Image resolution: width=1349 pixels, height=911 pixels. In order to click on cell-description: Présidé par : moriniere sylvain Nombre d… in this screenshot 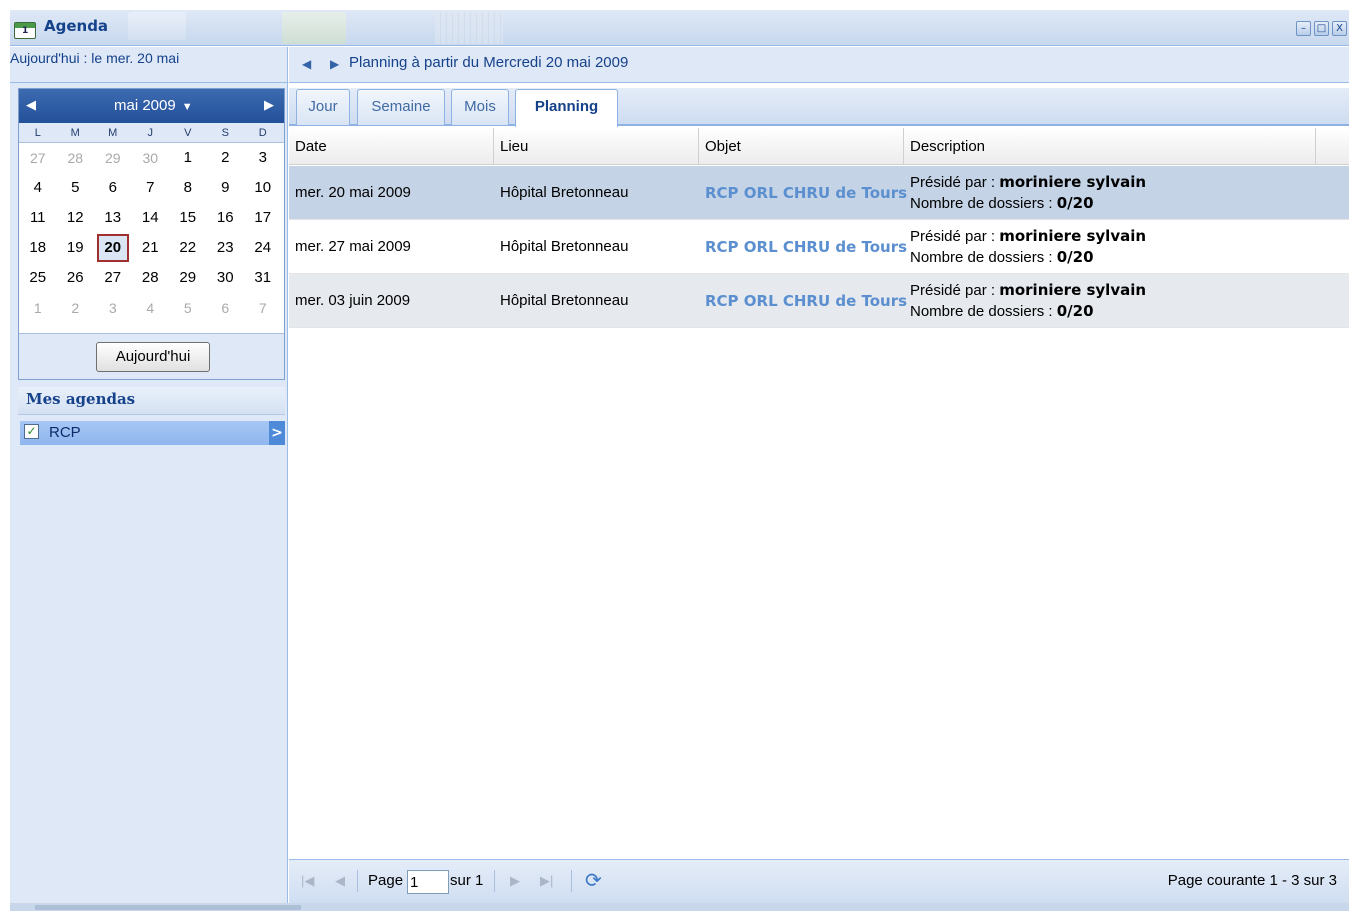, I will do `click(1028, 253)`.